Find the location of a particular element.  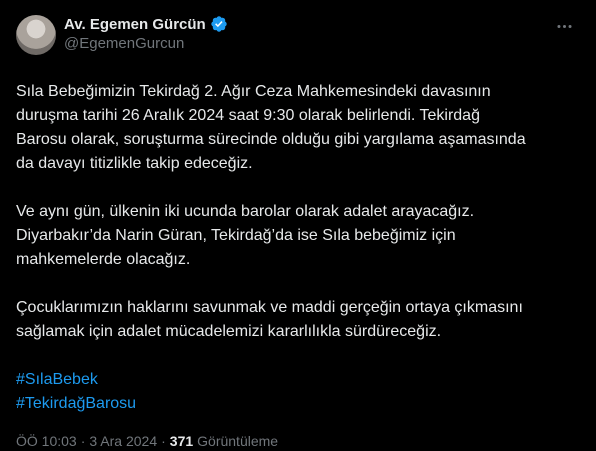

text-line: mahkemelerde olacağız. is located at coordinates (103, 259).